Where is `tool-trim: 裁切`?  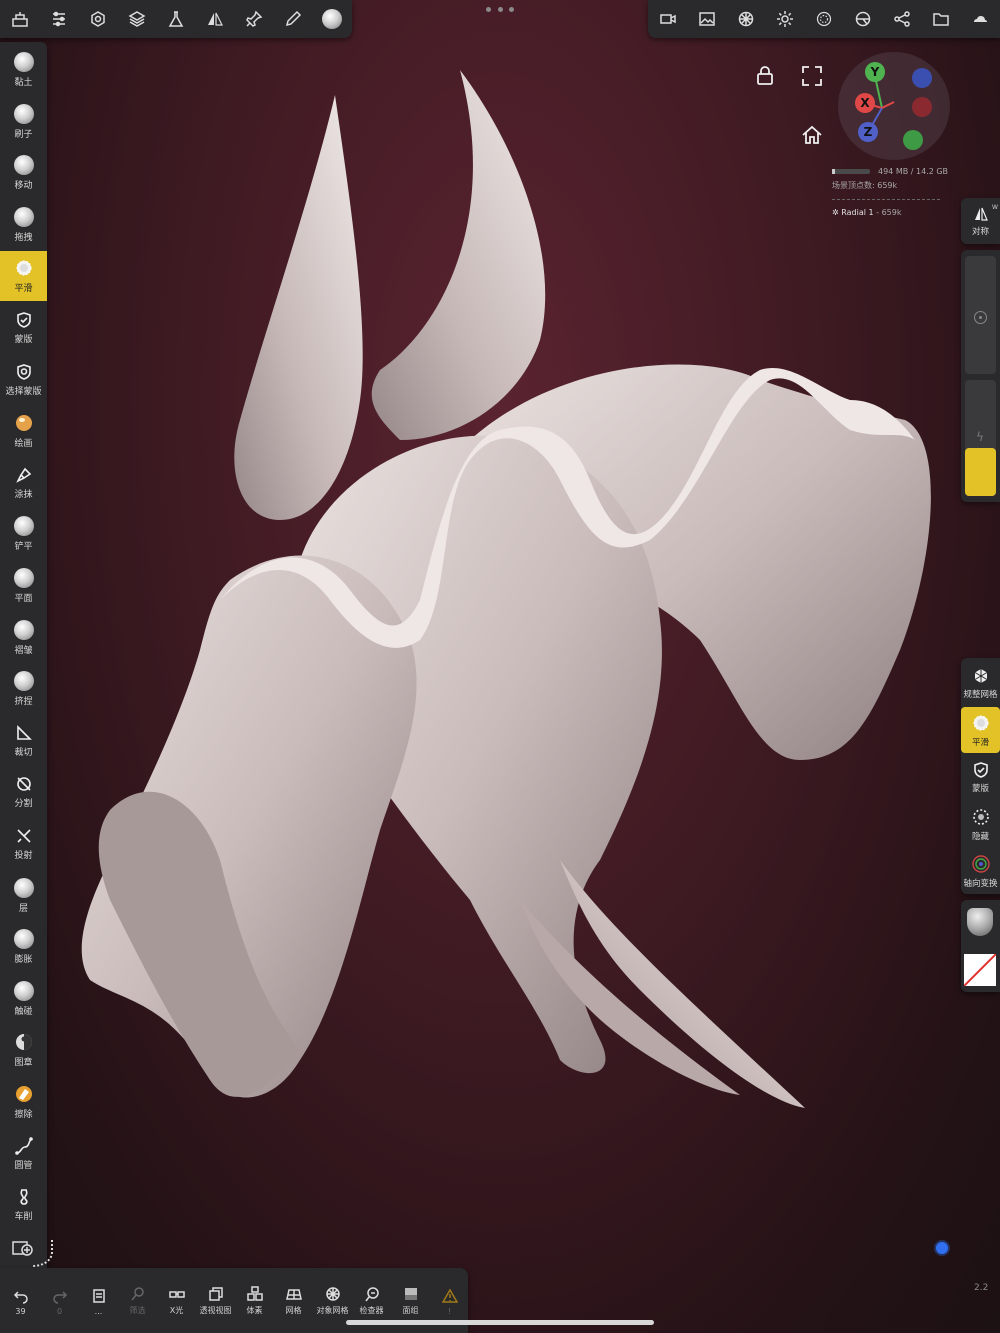
tool-trim: 裁切 is located at coordinates (23, 741).